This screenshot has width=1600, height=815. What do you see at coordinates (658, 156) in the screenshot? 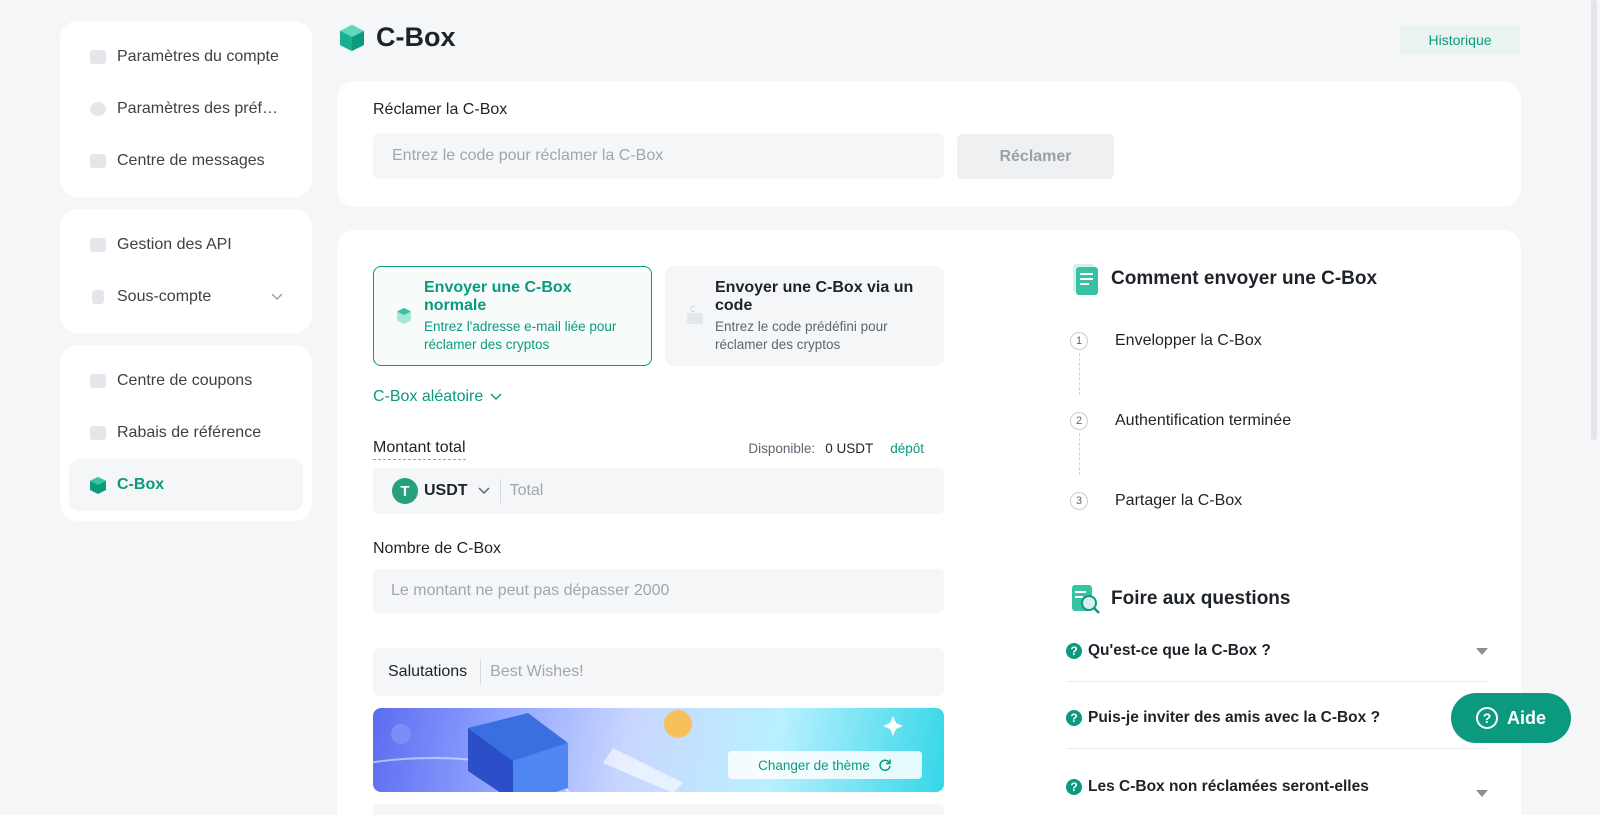
I see `claim-code-input` at bounding box center [658, 156].